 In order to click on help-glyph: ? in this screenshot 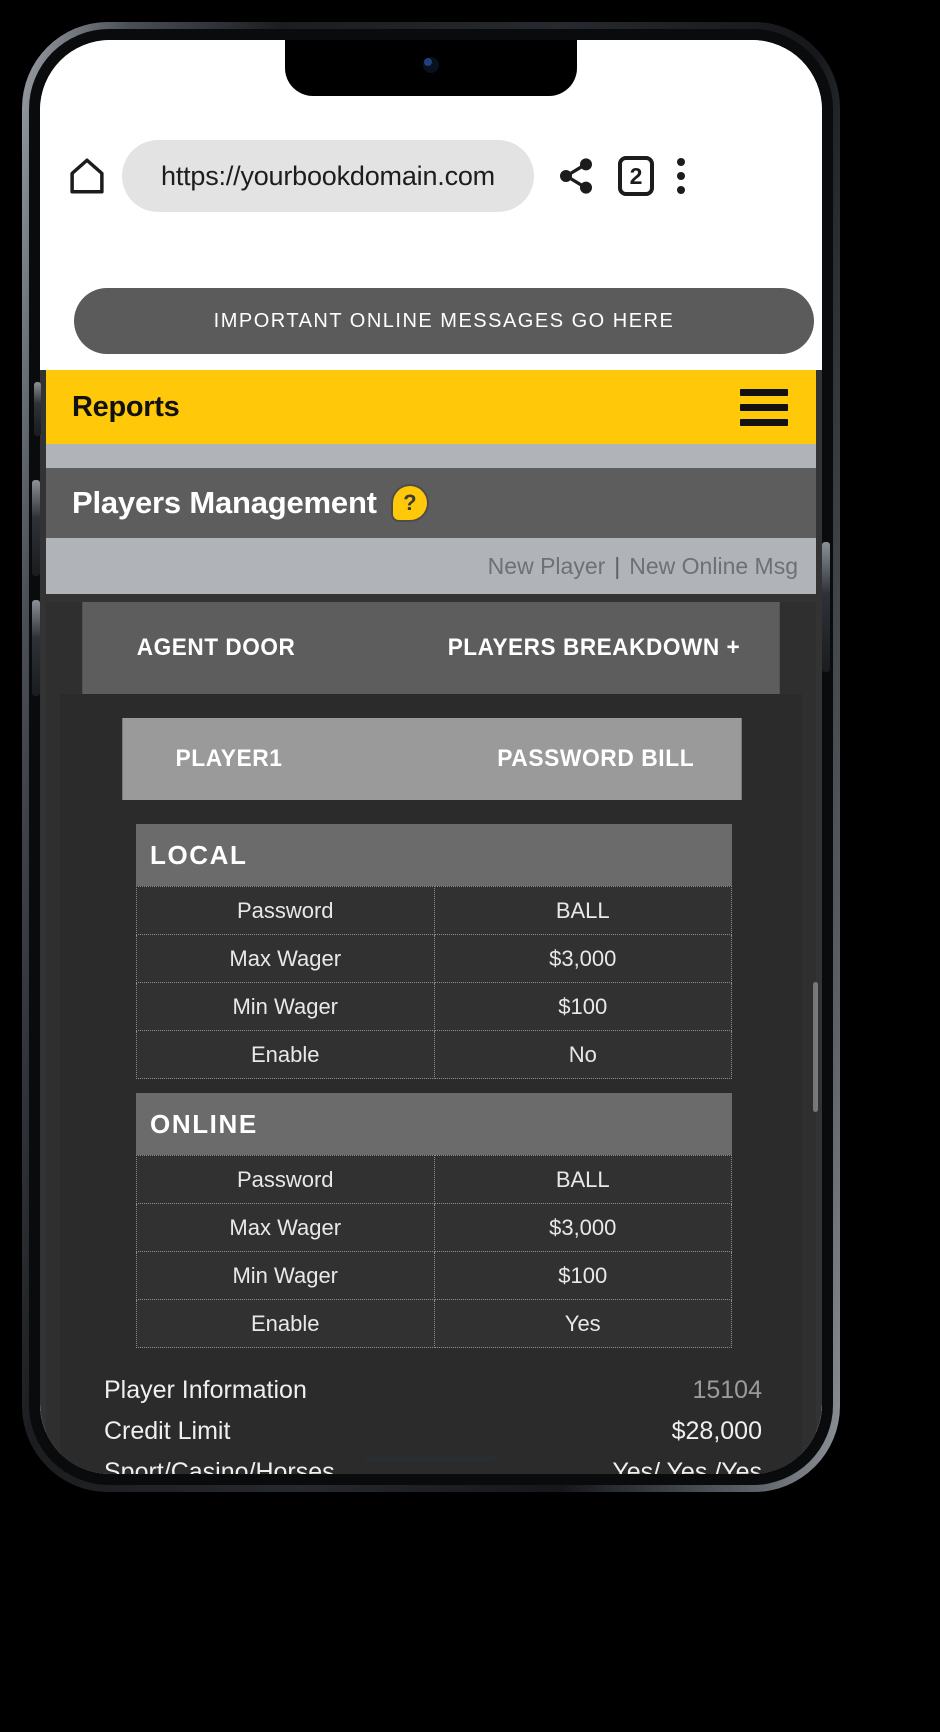, I will do `click(410, 502)`.